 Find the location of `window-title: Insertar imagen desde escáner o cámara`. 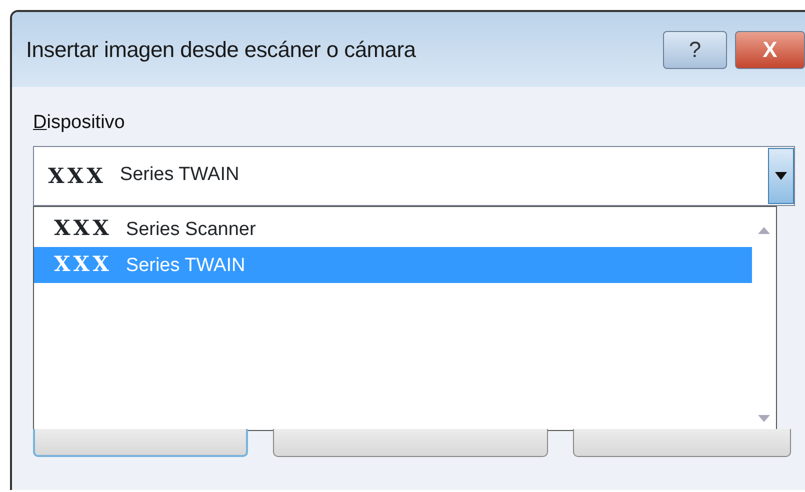

window-title: Insertar imagen desde escáner o cámara is located at coordinates (221, 50).